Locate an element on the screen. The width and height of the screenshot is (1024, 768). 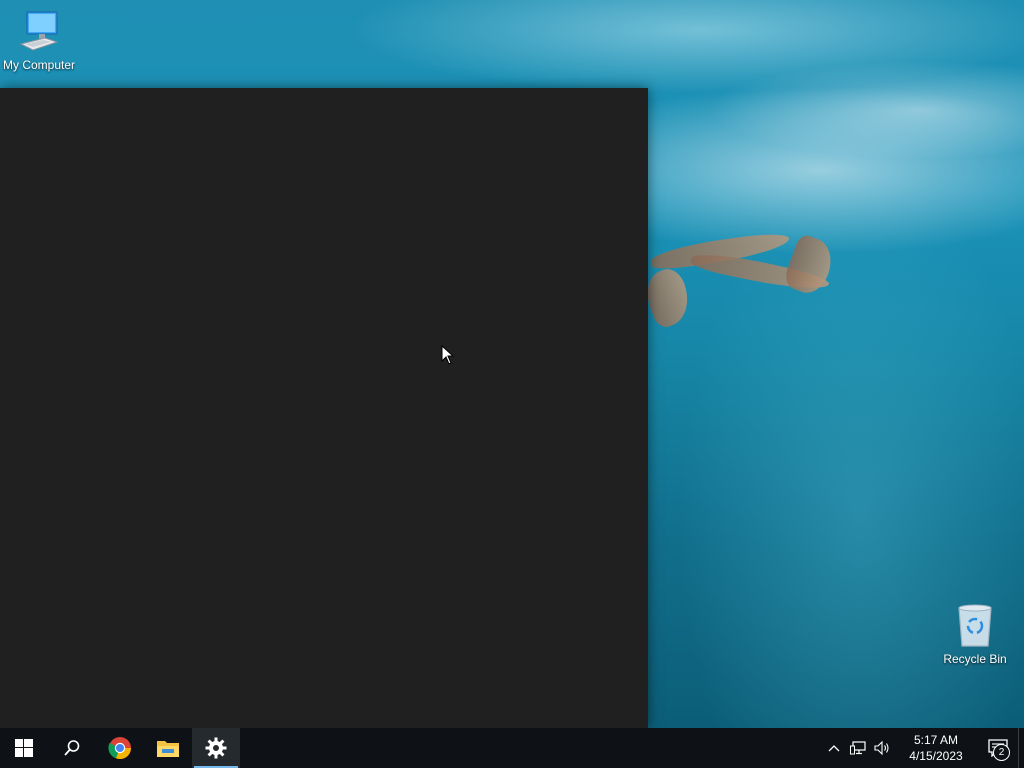
action-center-button: 2 is located at coordinates (998, 748).